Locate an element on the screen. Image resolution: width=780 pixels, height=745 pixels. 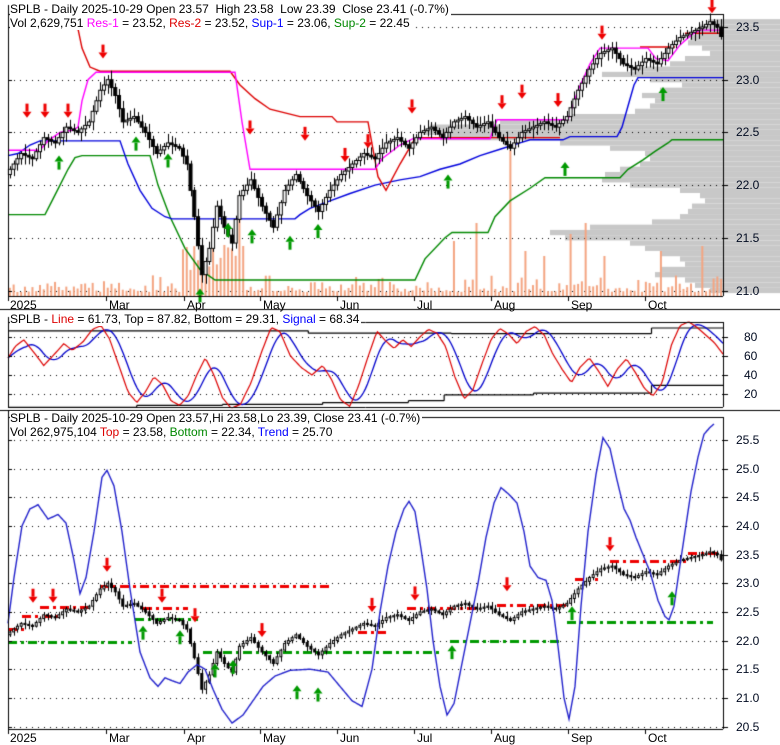
header-token: = 22.45 is located at coordinates (387, 23).